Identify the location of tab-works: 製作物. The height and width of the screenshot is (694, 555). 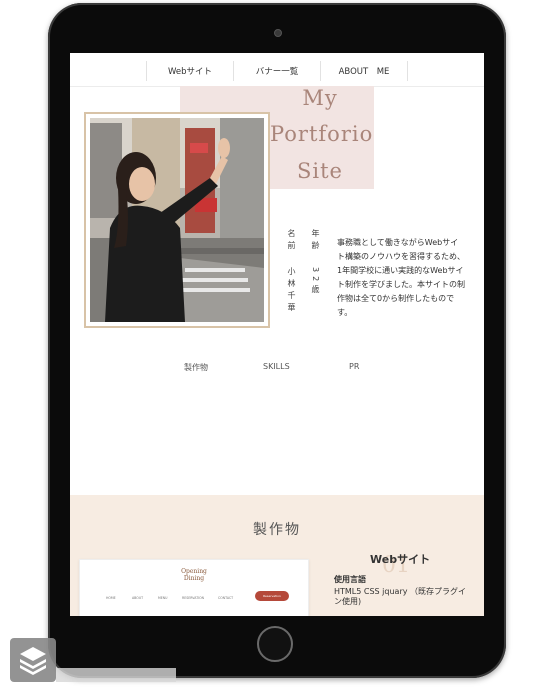
(196, 367).